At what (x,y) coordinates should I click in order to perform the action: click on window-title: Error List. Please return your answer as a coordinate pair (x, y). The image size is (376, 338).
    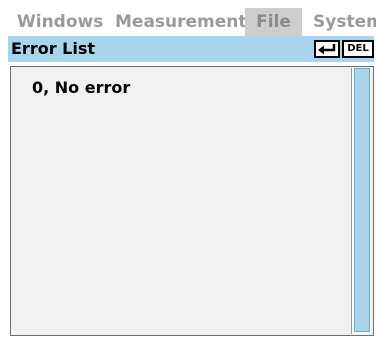
    Looking at the image, I should click on (53, 48).